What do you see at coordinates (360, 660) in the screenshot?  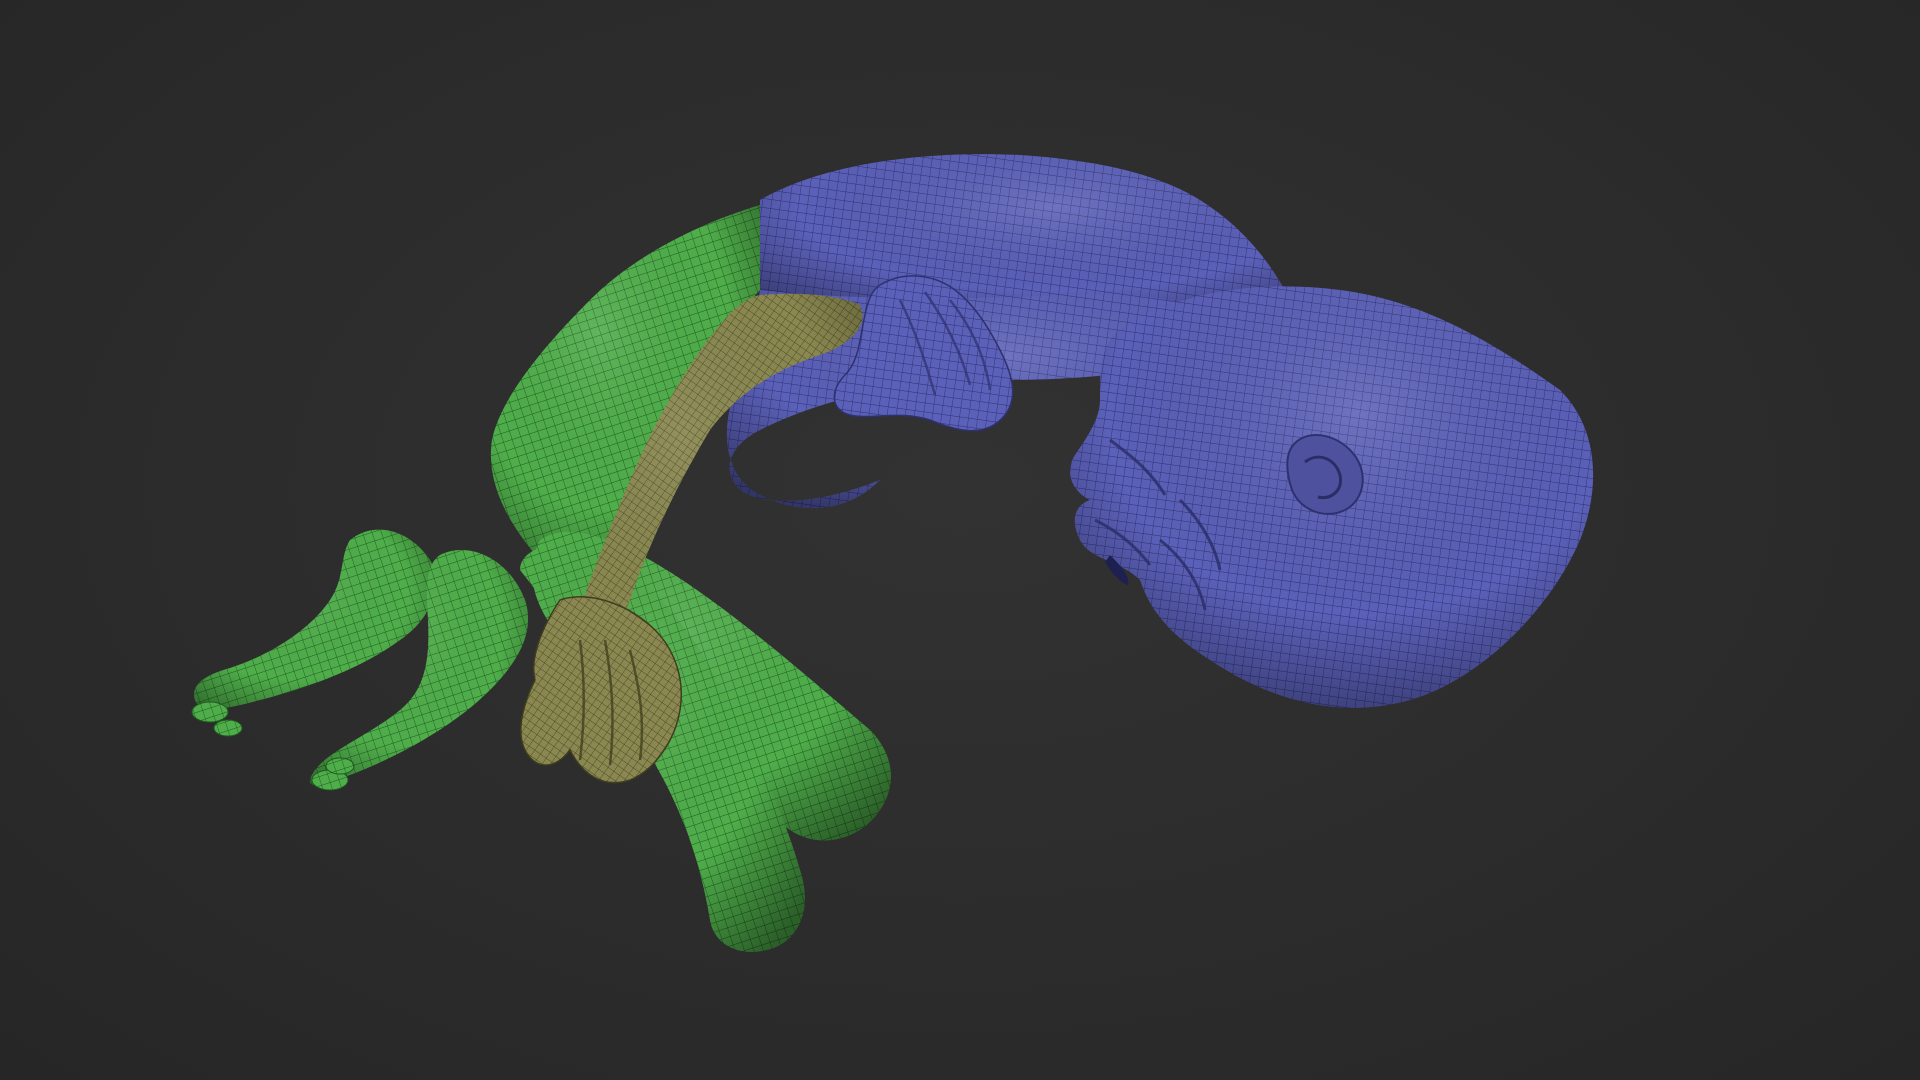 I see `green-feet` at bounding box center [360, 660].